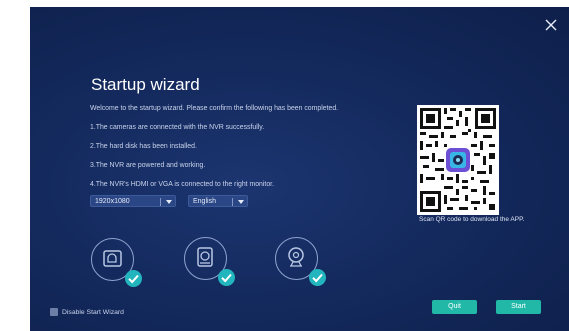  I want to click on language-value: English, so click(204, 201).